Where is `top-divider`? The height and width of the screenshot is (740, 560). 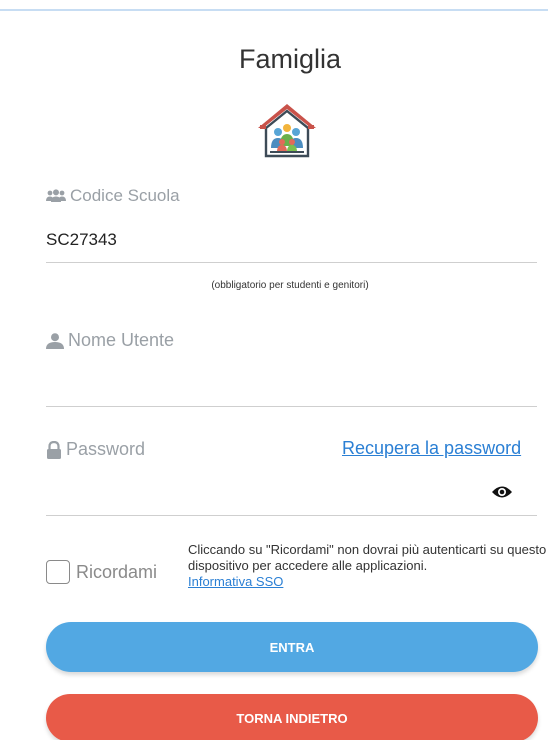 top-divider is located at coordinates (274, 10).